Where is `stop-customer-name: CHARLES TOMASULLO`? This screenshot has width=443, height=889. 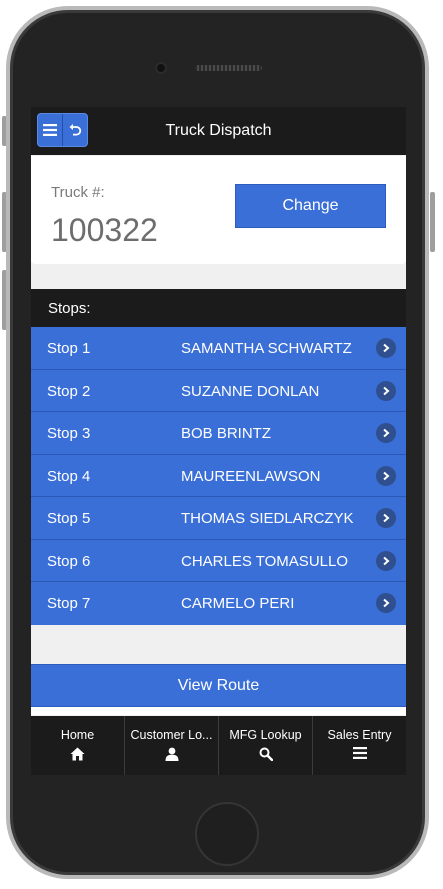
stop-customer-name: CHARLES TOMASULLO is located at coordinates (264, 561).